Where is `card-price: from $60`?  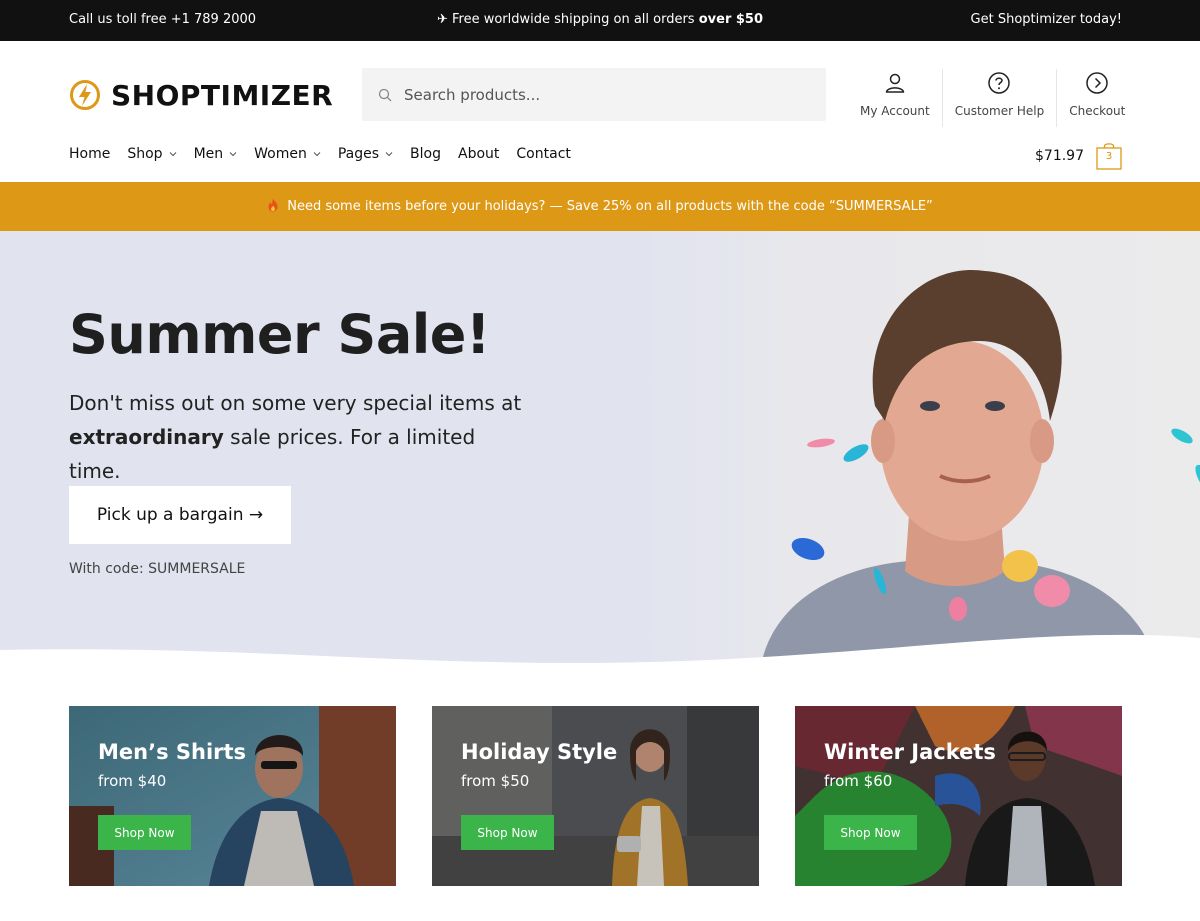 card-price: from $60 is located at coordinates (858, 781).